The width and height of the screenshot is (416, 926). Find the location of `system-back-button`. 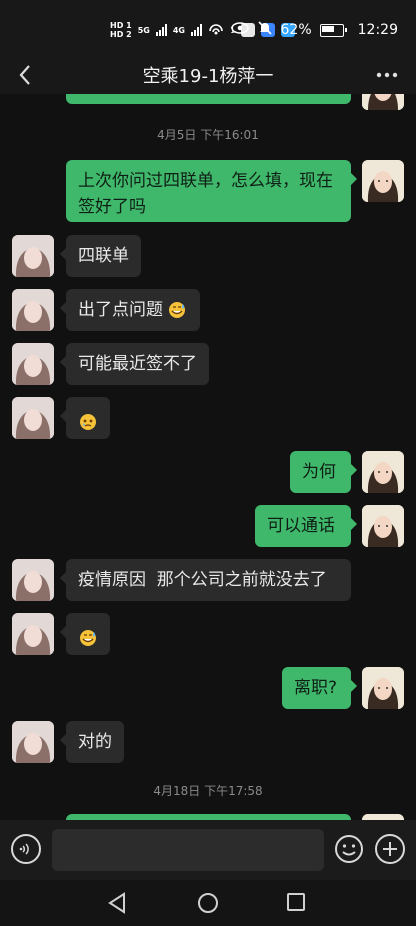

system-back-button is located at coordinates (117, 905).